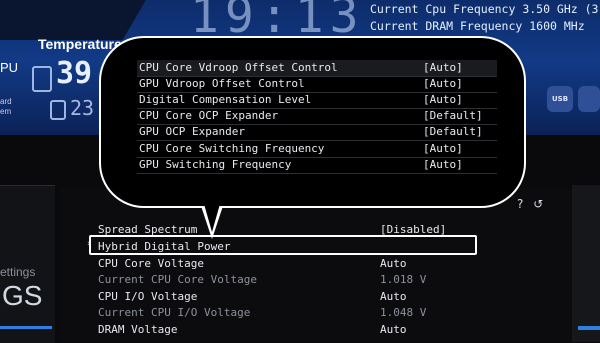  Describe the element at coordinates (538, 204) in the screenshot. I see `back-icon: ↺` at that location.